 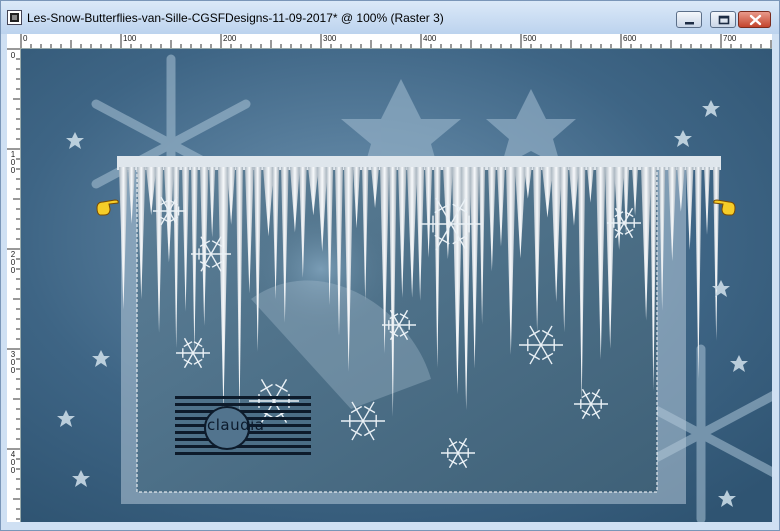 I want to click on close-icon, so click(x=755, y=20).